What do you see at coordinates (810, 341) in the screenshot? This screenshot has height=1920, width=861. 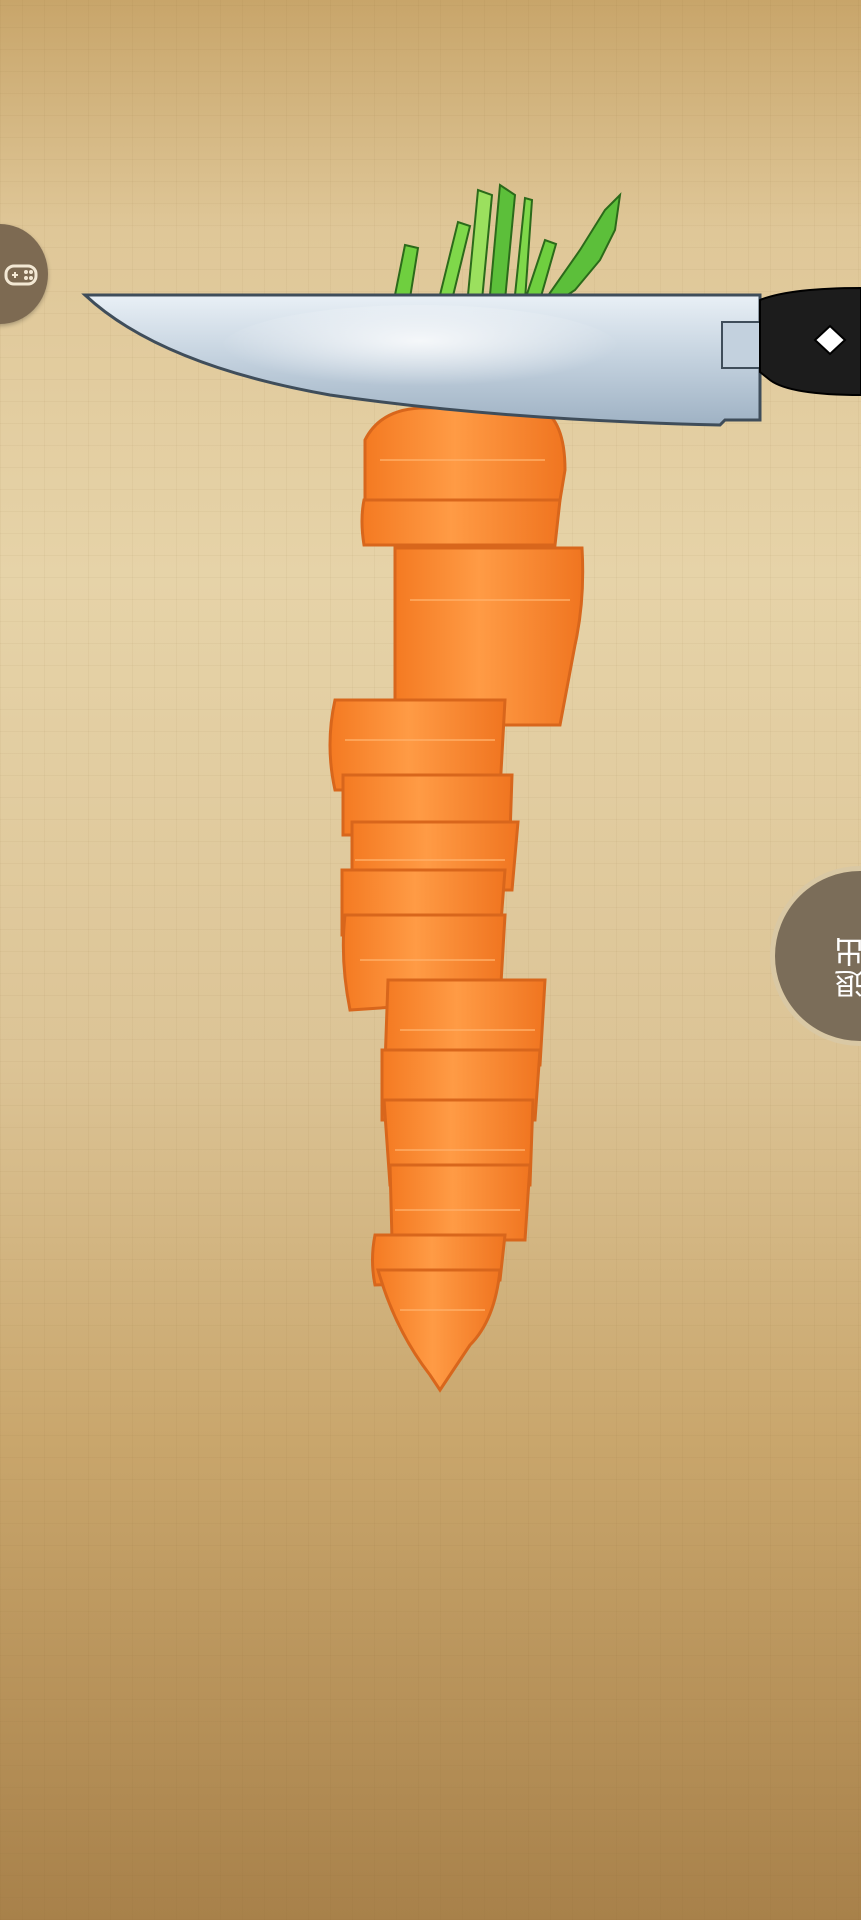 I see `knife-handle` at bounding box center [810, 341].